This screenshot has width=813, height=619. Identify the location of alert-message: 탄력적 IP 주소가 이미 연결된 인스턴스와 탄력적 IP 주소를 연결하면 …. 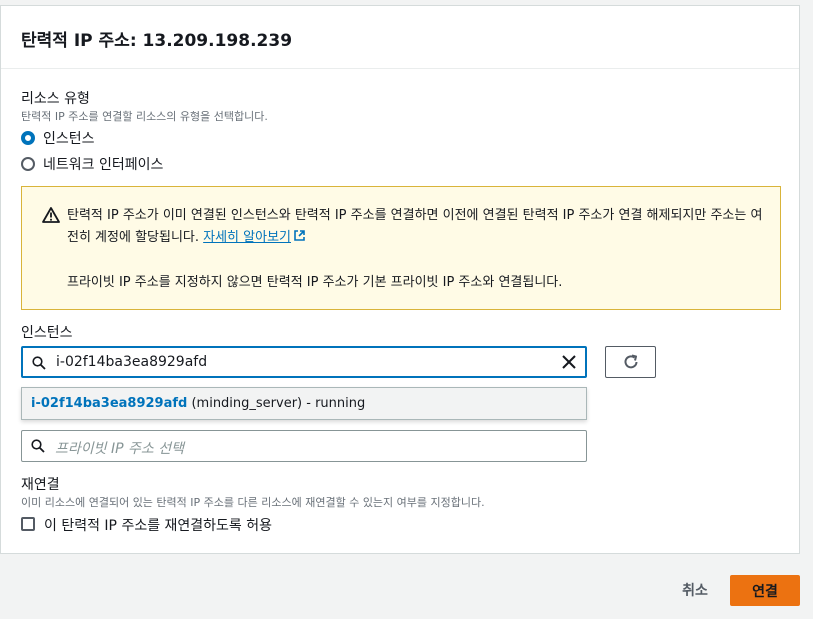
(415, 226).